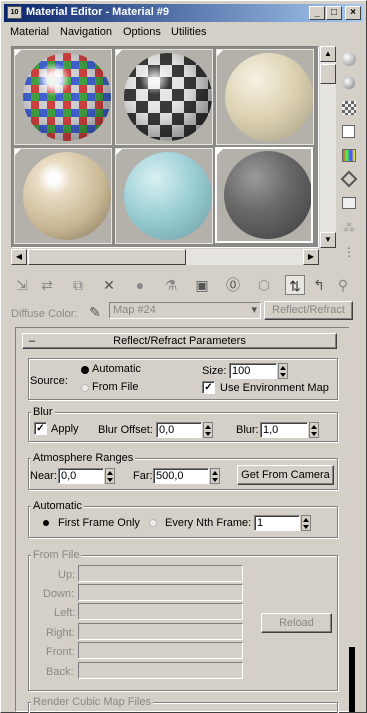 The height and width of the screenshot is (713, 367). I want to click on far-spinner, so click(215, 476).